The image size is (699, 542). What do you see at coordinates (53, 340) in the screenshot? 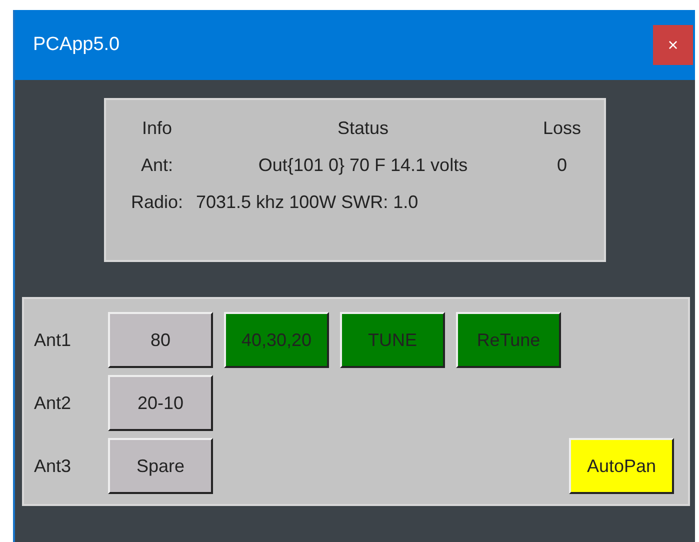
I see `antenna-label: Ant1` at bounding box center [53, 340].